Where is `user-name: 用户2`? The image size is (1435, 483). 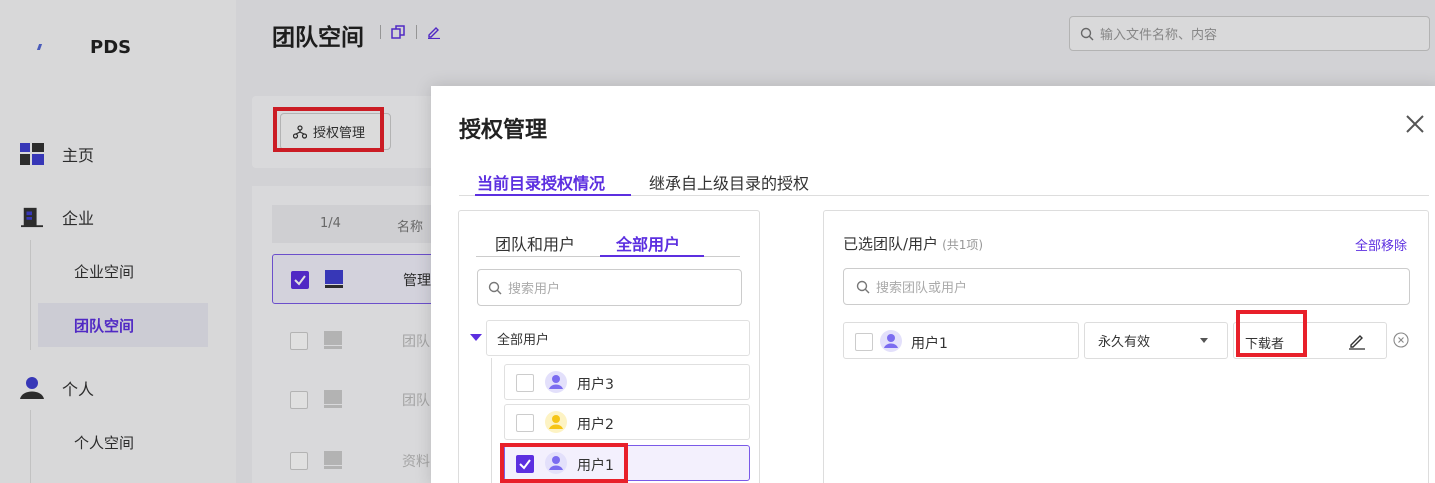 user-name: 用户2 is located at coordinates (595, 425).